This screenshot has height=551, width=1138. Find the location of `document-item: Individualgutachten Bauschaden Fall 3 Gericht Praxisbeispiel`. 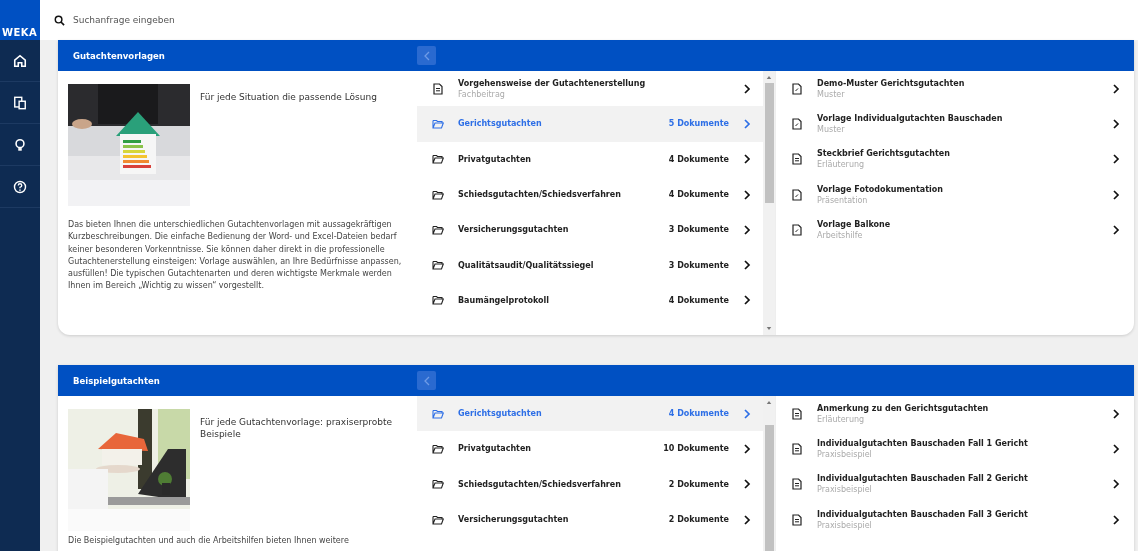

document-item: Individualgutachten Bauschaden Fall 3 Gericht Praxisbeispiel is located at coordinates (955, 519).